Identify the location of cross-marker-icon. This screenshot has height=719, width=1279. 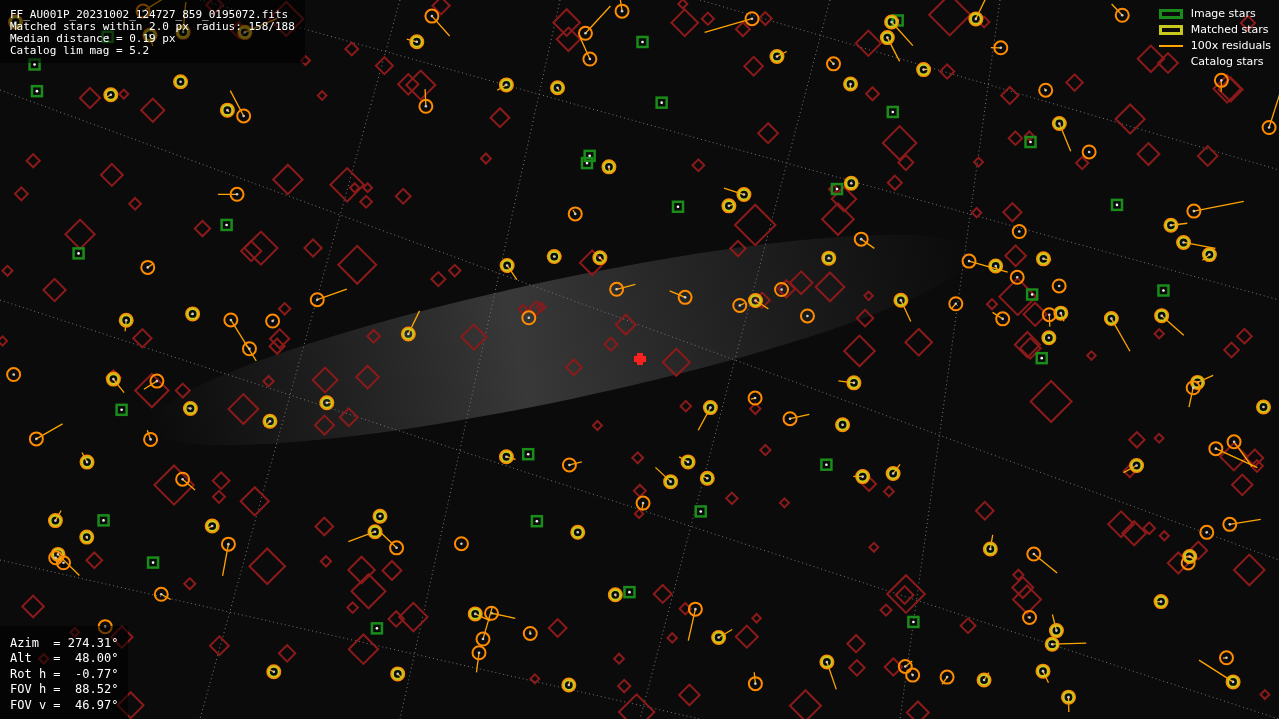
(640, 359).